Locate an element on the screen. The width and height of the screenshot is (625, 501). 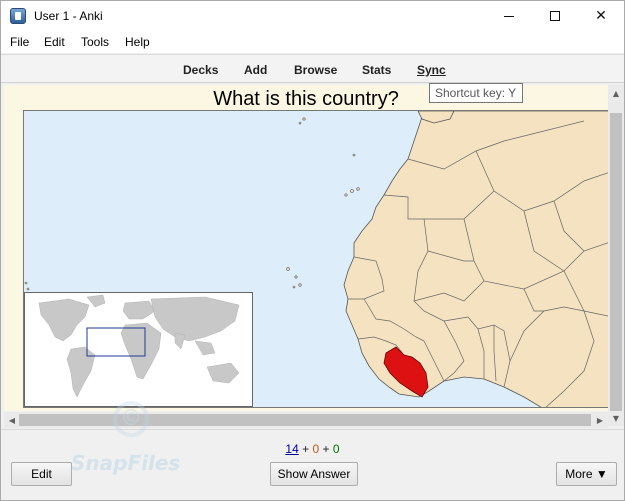
menu-bar: File Edit Tools Help is located at coordinates (312, 42).